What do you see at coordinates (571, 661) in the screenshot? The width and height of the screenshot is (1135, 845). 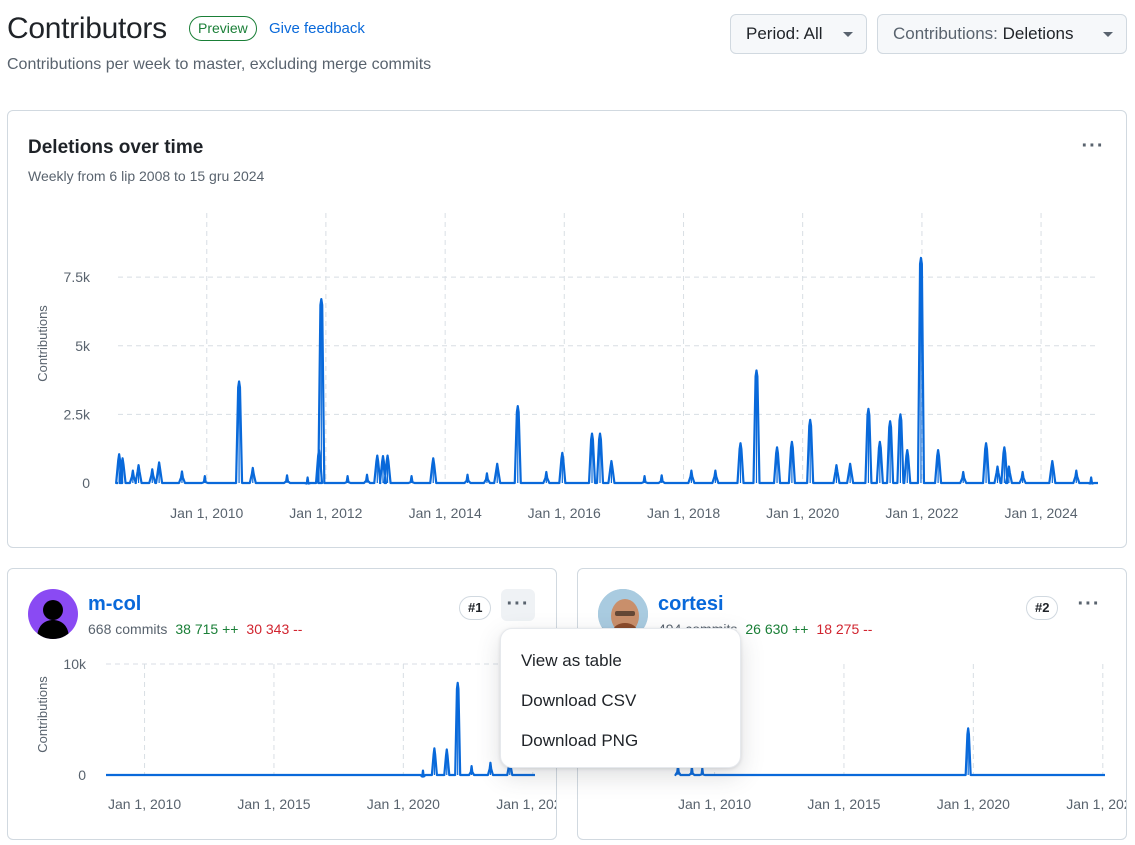 I see `menu-item-view-as-table: View as table` at bounding box center [571, 661].